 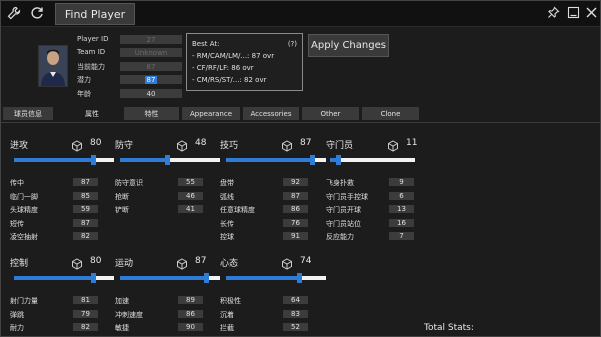 What do you see at coordinates (201, 143) in the screenshot?
I see `group-total-defense: 48` at bounding box center [201, 143].